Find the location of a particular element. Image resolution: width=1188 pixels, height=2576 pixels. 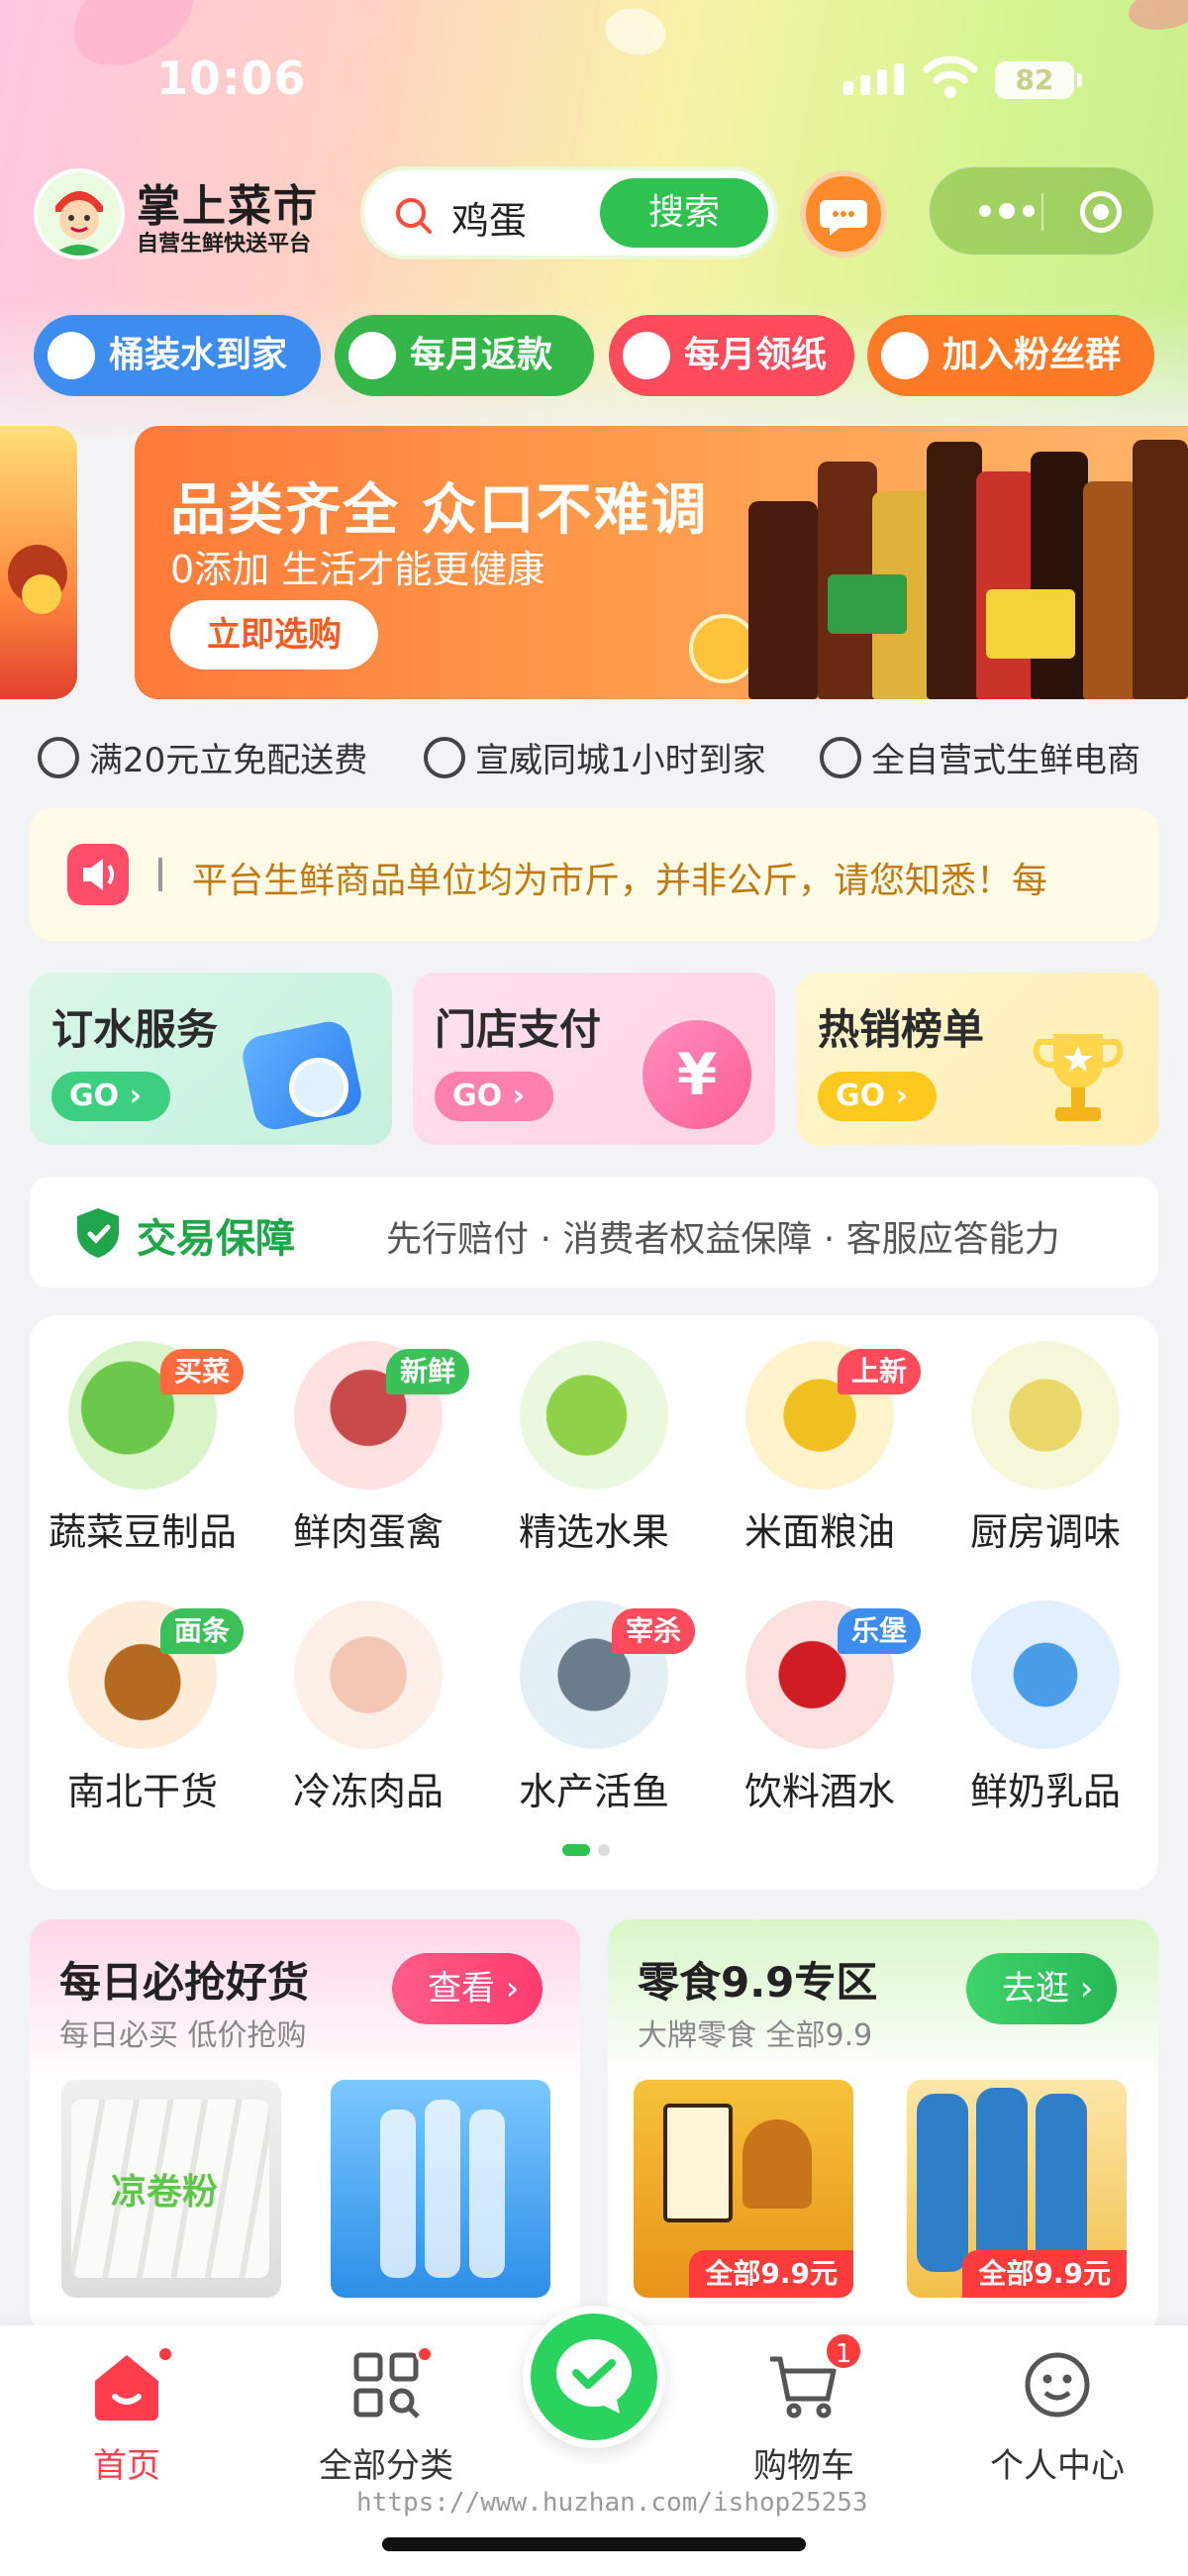

browse-button: 去逛 › is located at coordinates (1042, 1988).